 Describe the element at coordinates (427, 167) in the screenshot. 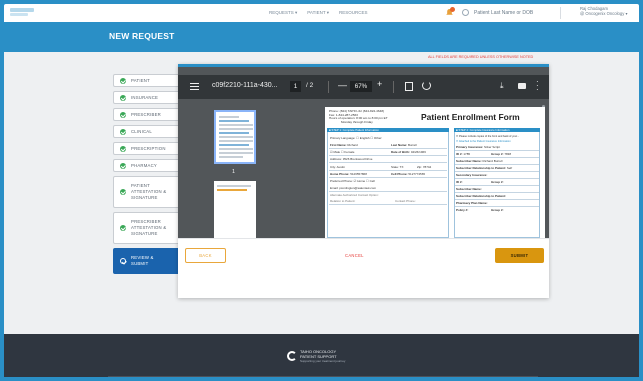

I see `field-value: 78744` at that location.